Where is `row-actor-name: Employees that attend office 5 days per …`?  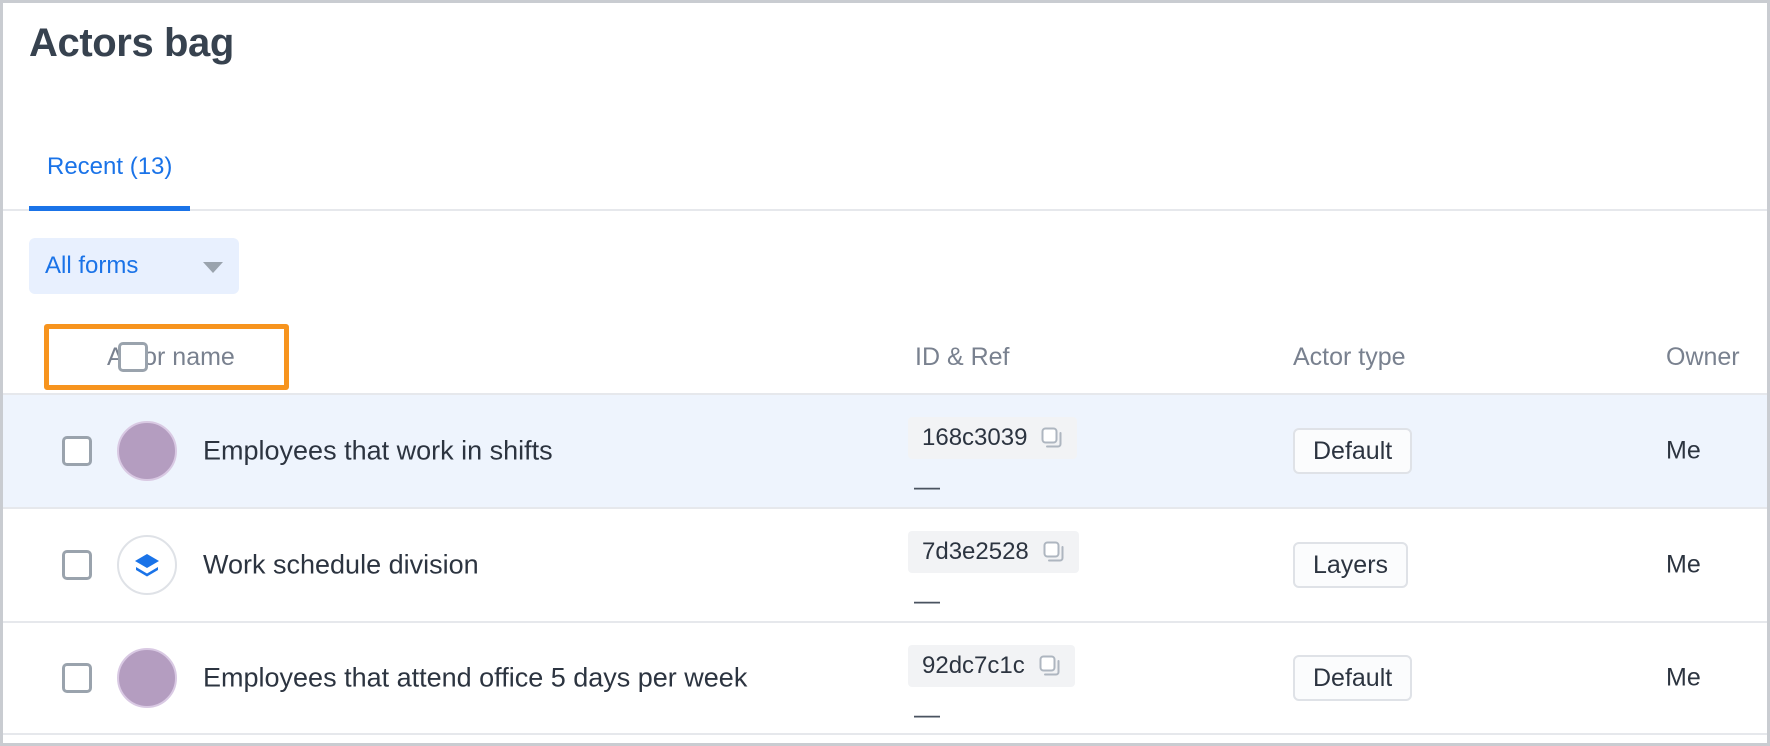 row-actor-name: Employees that attend office 5 days per … is located at coordinates (475, 677).